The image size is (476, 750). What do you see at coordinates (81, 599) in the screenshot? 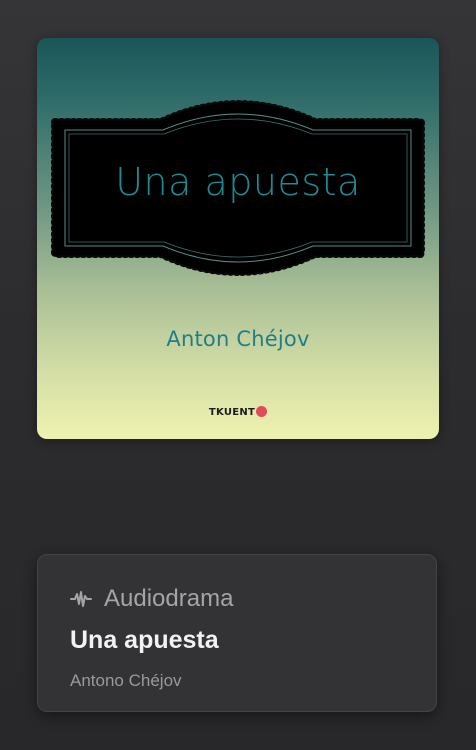
I see `audio-wave-icon` at bounding box center [81, 599].